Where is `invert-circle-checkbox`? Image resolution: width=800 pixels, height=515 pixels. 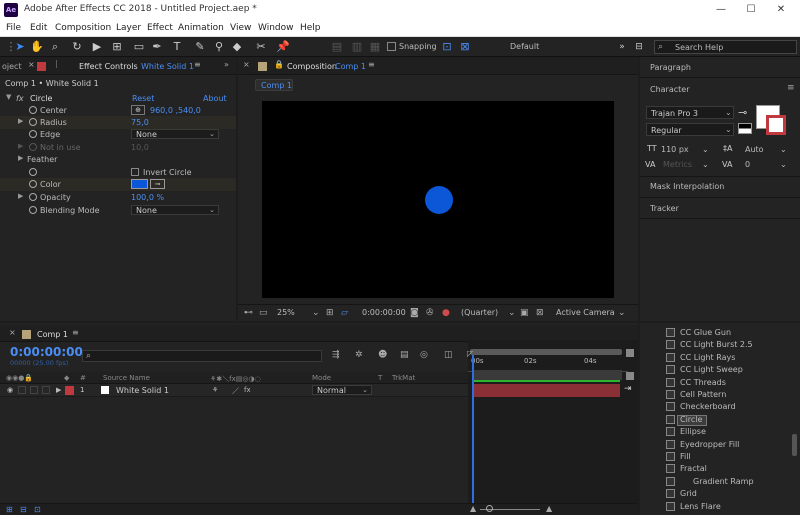 invert-circle-checkbox is located at coordinates (135, 172).